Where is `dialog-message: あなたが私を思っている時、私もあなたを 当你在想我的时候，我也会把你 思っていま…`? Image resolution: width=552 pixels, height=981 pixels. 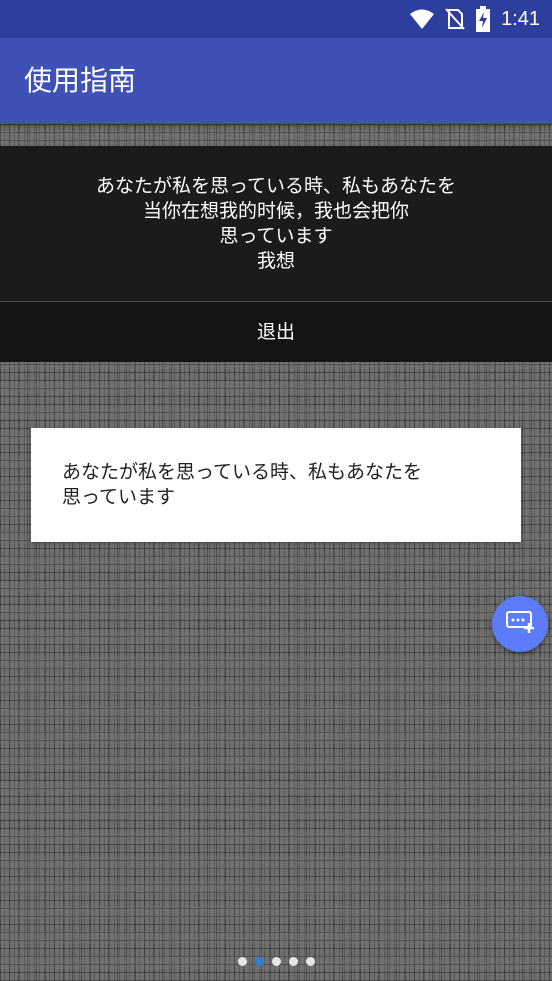
dialog-message: あなたが私を思っている時、私もあなたを 当你在想我的时候，我也会把你 思っていま… is located at coordinates (276, 223).